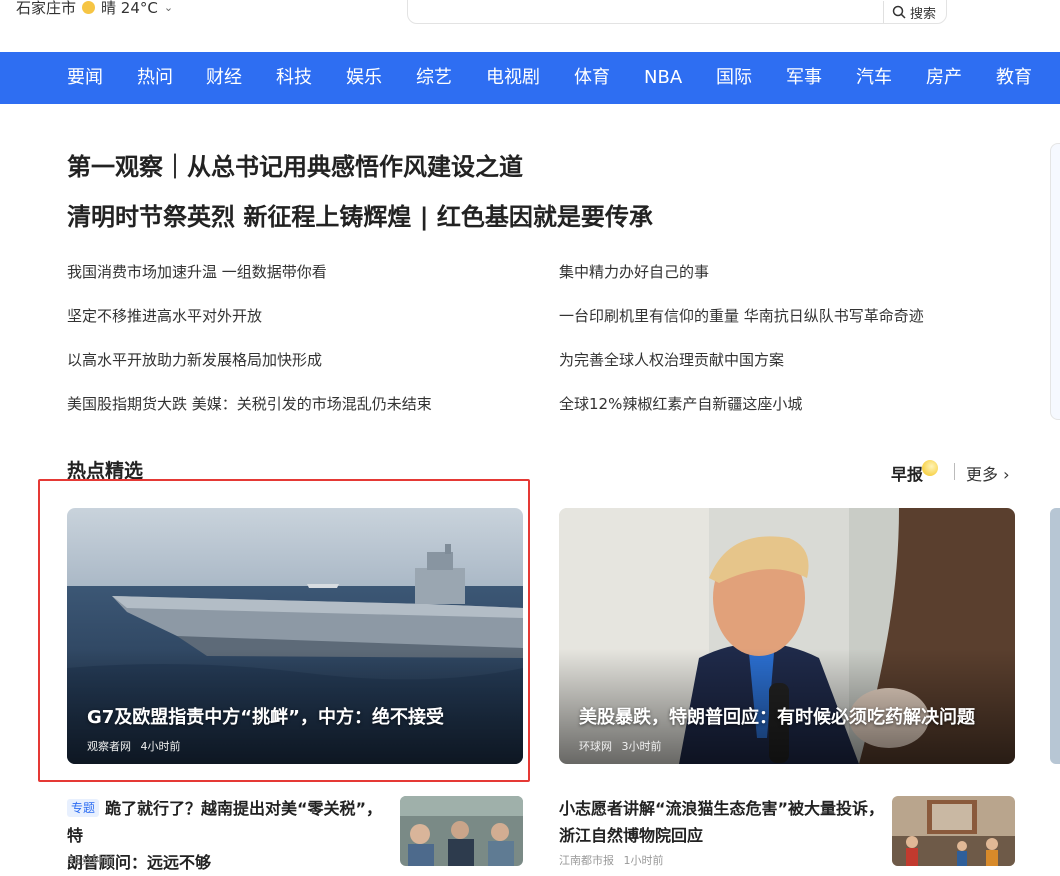 The height and width of the screenshot is (876, 1060). What do you see at coordinates (155, 78) in the screenshot?
I see `nav-item-rewen: 热问` at bounding box center [155, 78].